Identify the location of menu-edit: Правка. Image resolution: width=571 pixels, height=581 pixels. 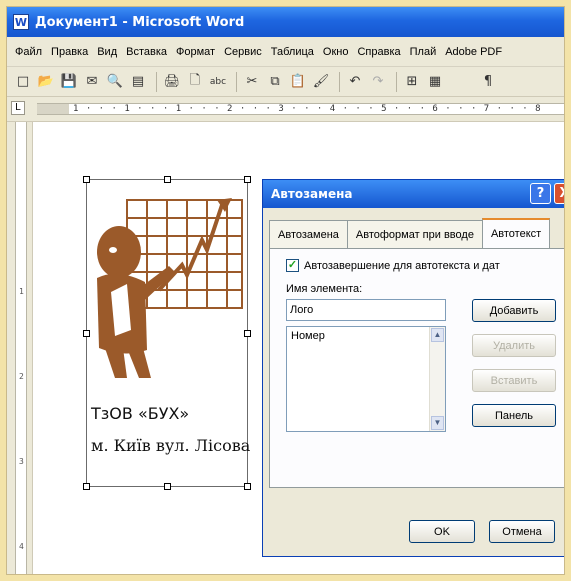
(69, 52).